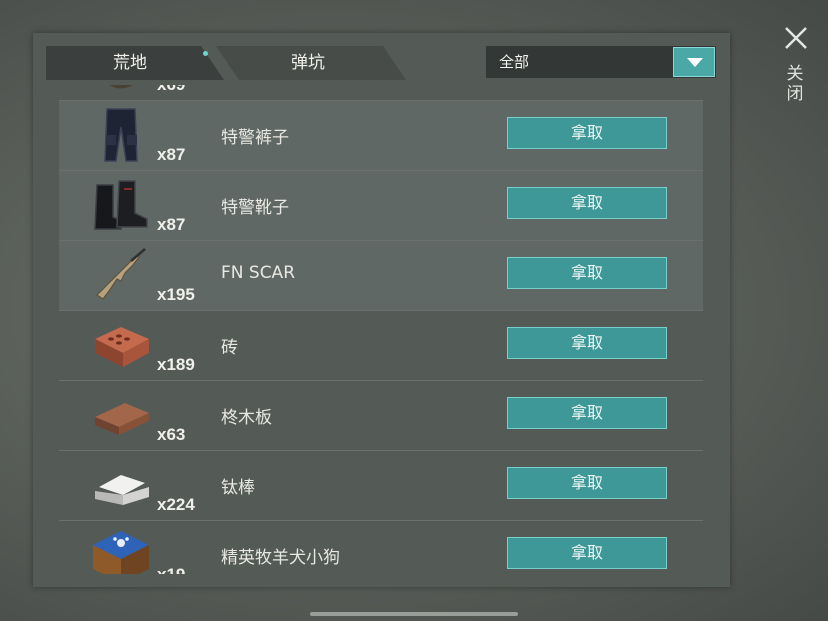 Image resolution: width=828 pixels, height=621 pixels. Describe the element at coordinates (514, 62) in the screenshot. I see `filter-selected: 全部` at that location.